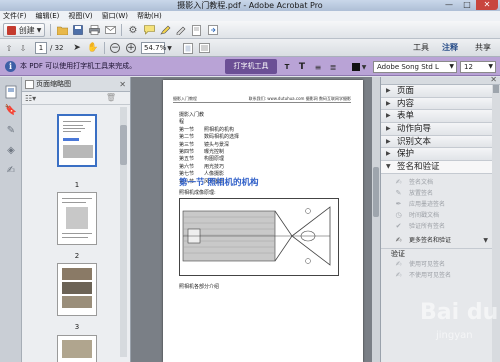  I want to click on fit-page-button, so click(188, 48).